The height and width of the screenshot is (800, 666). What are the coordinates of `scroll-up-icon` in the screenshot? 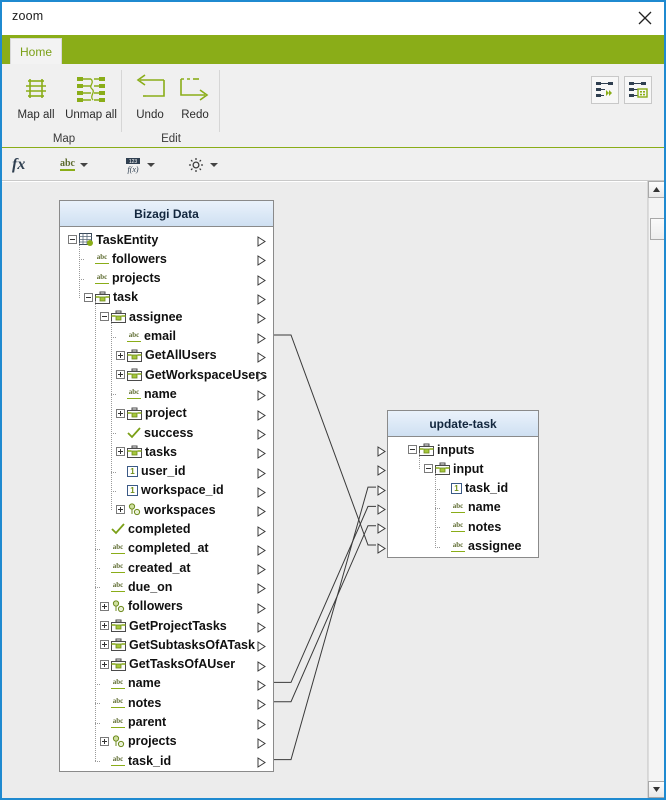 It's located at (656, 189).